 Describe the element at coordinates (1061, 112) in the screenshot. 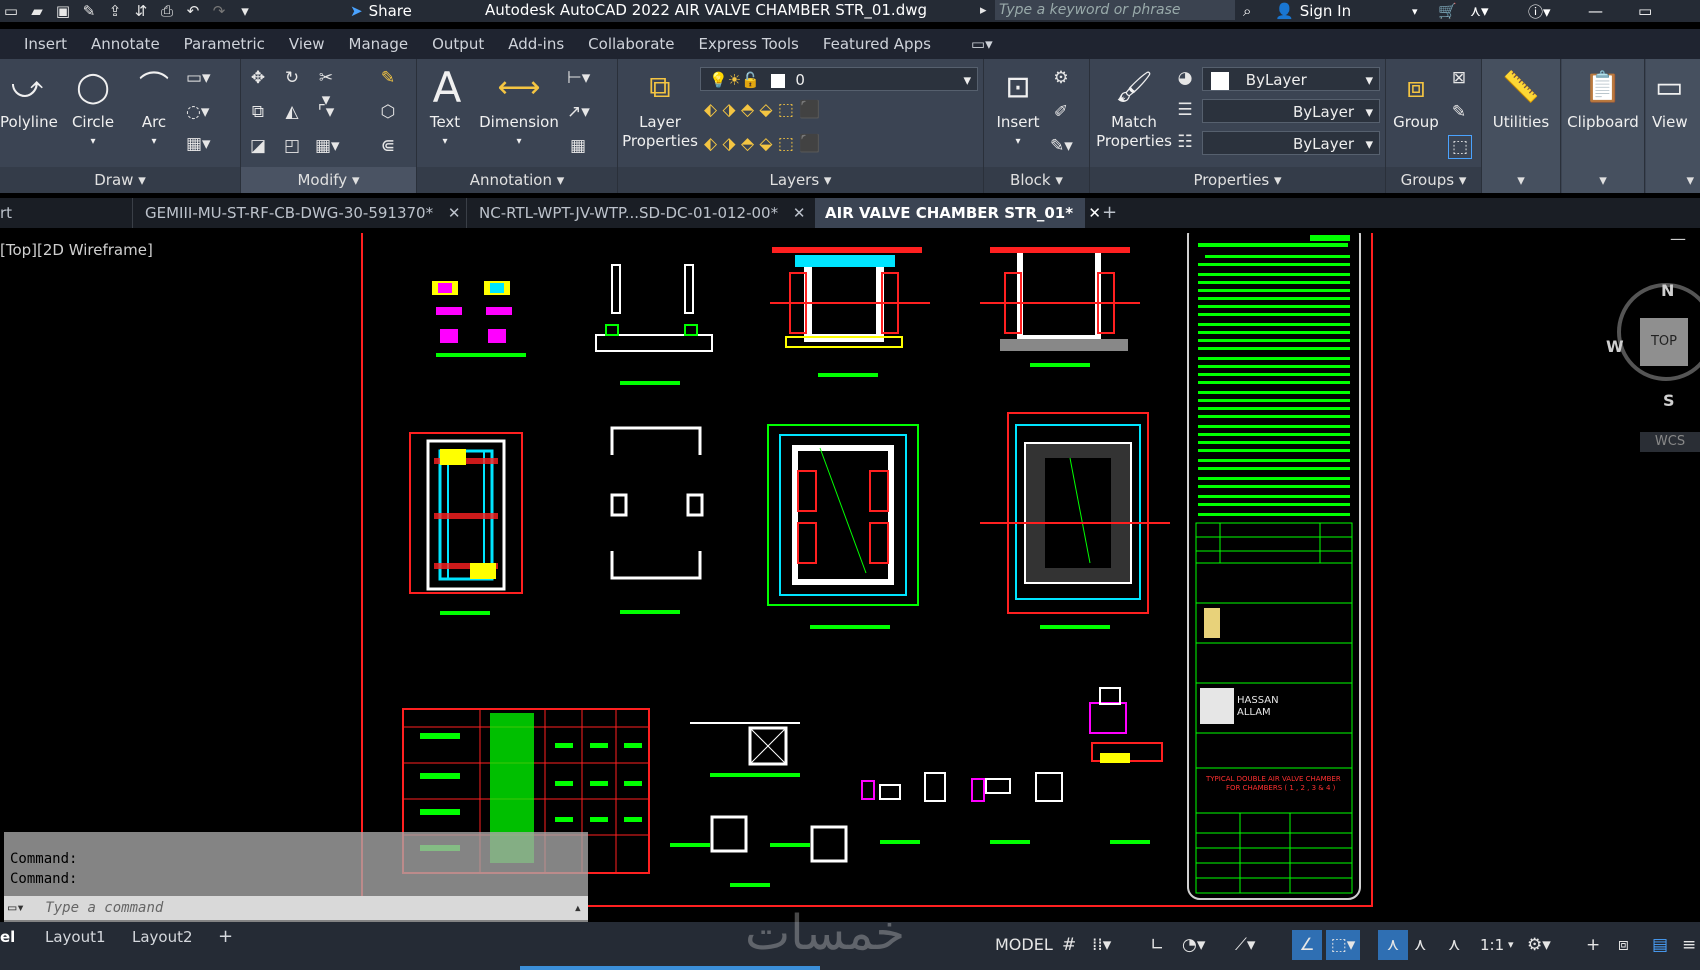

I see `edit-block-icon: ✐` at that location.